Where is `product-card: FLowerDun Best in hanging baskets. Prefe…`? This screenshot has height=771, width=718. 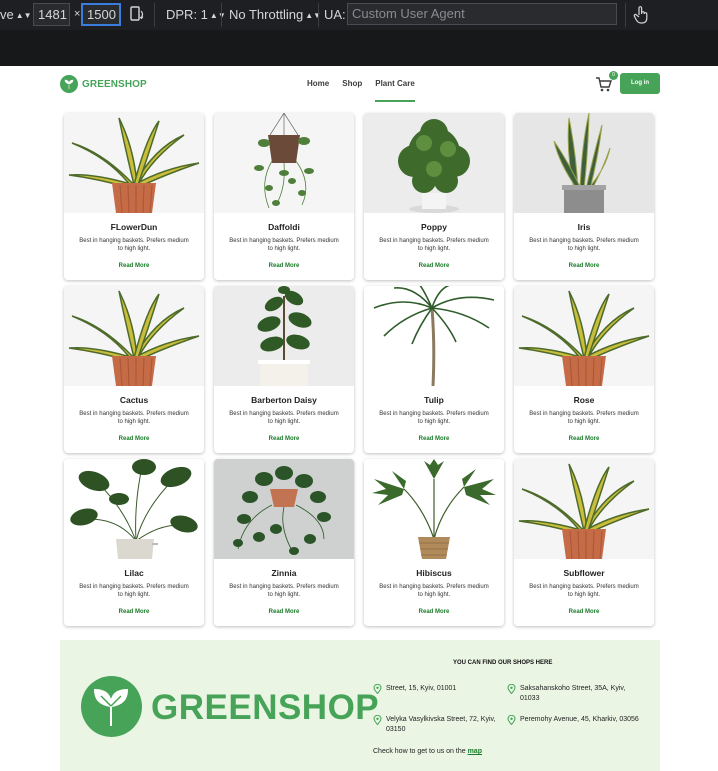 product-card: FLowerDun Best in hanging baskets. Prefe… is located at coordinates (134, 196).